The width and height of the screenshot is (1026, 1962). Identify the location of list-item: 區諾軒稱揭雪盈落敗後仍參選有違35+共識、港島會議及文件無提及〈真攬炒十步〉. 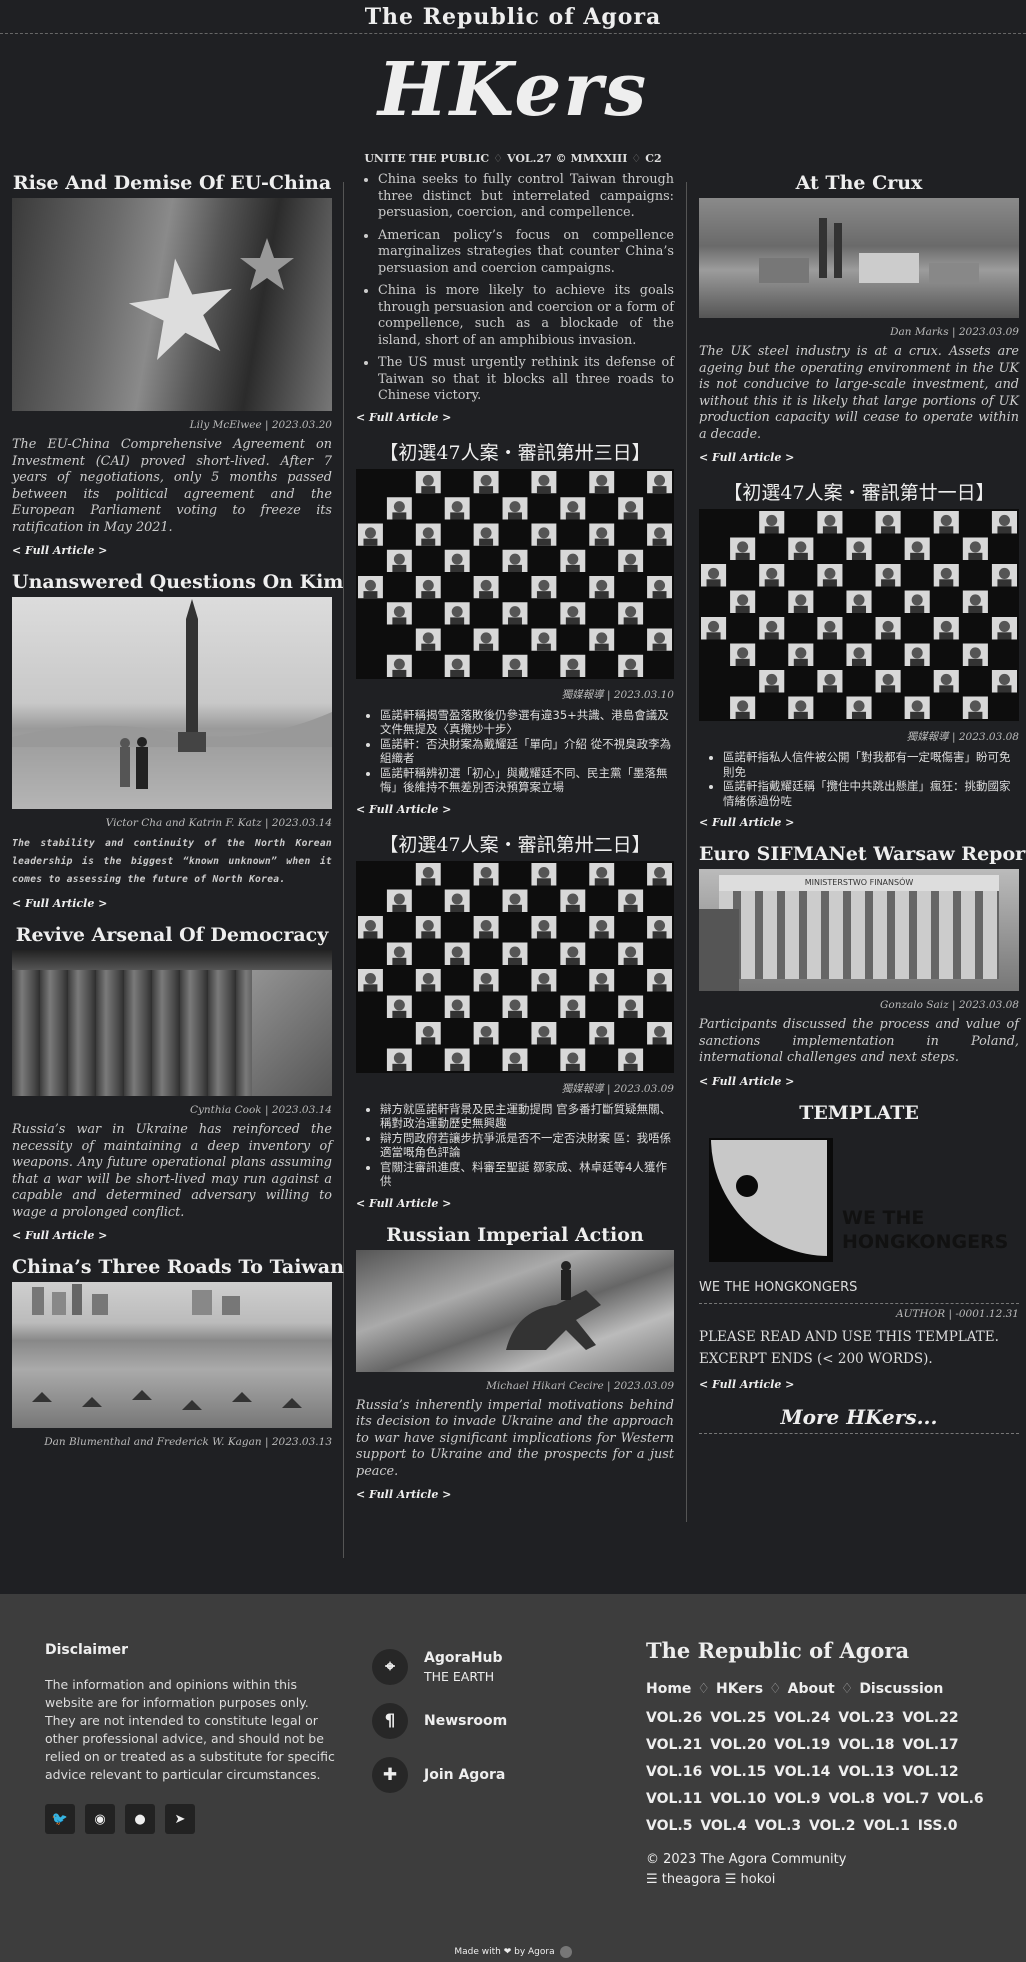
(527, 722).